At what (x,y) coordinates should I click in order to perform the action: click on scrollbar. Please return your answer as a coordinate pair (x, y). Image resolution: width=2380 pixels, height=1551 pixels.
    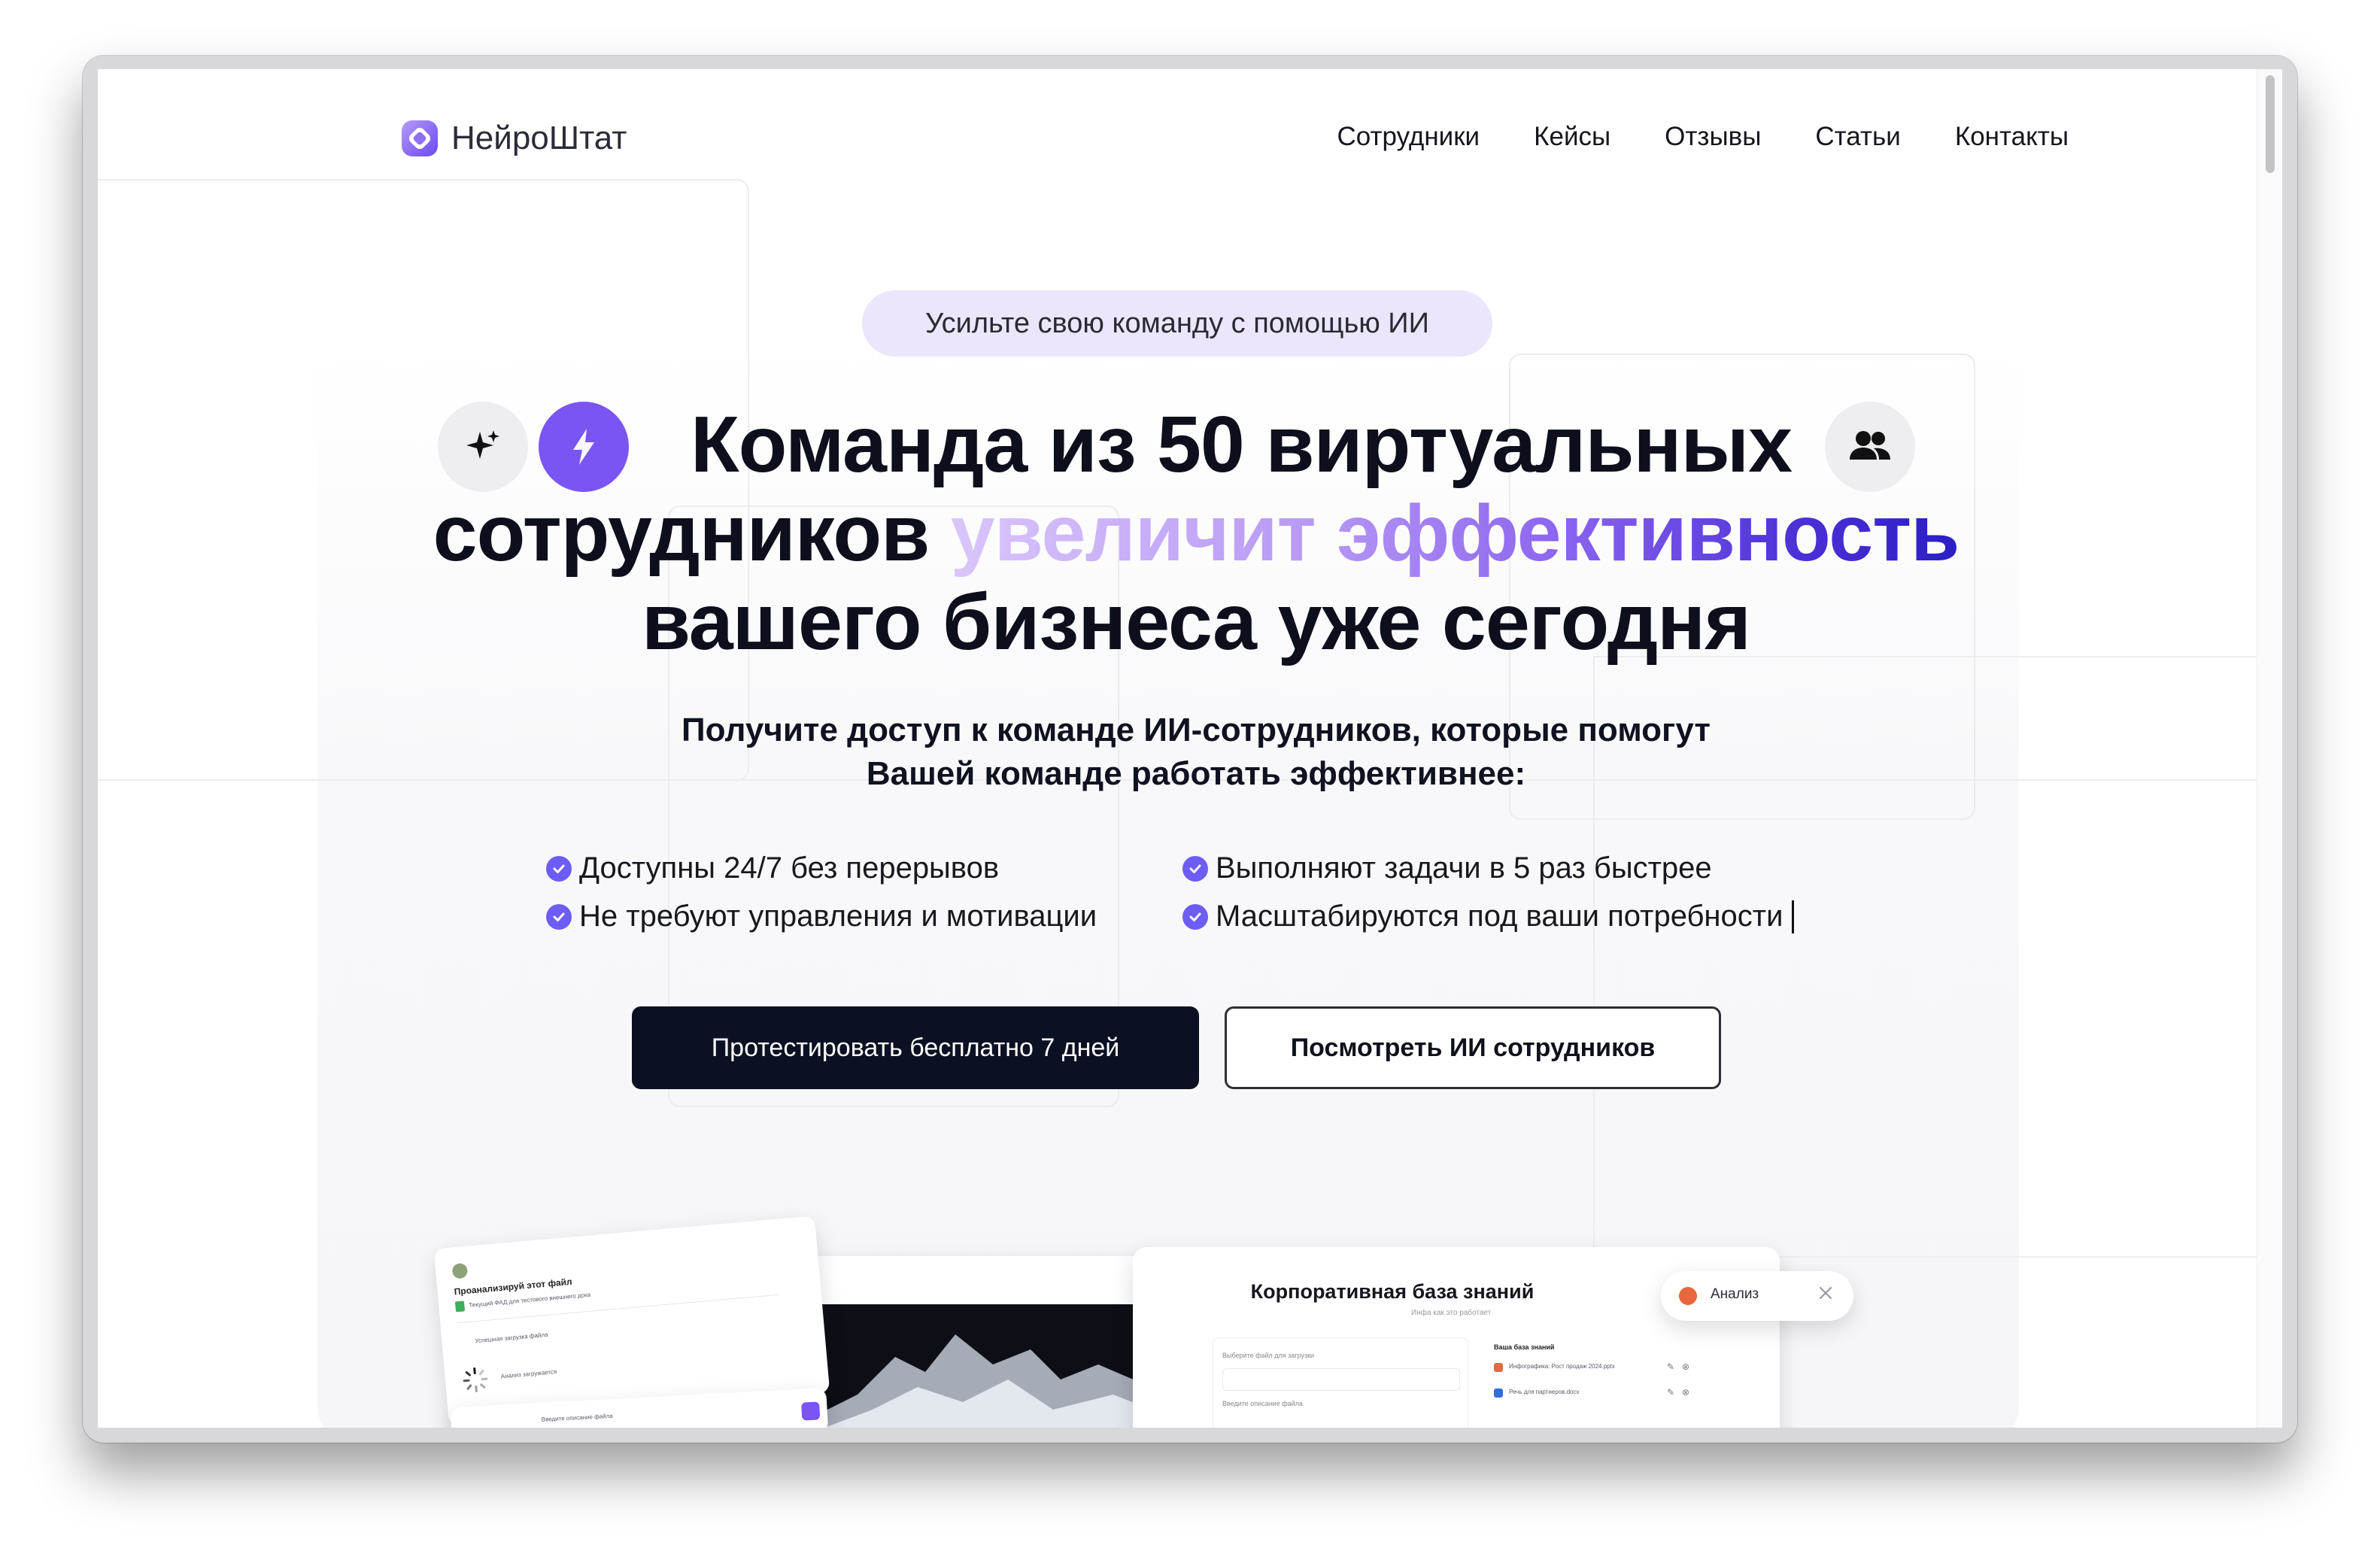
    Looking at the image, I should click on (2269, 748).